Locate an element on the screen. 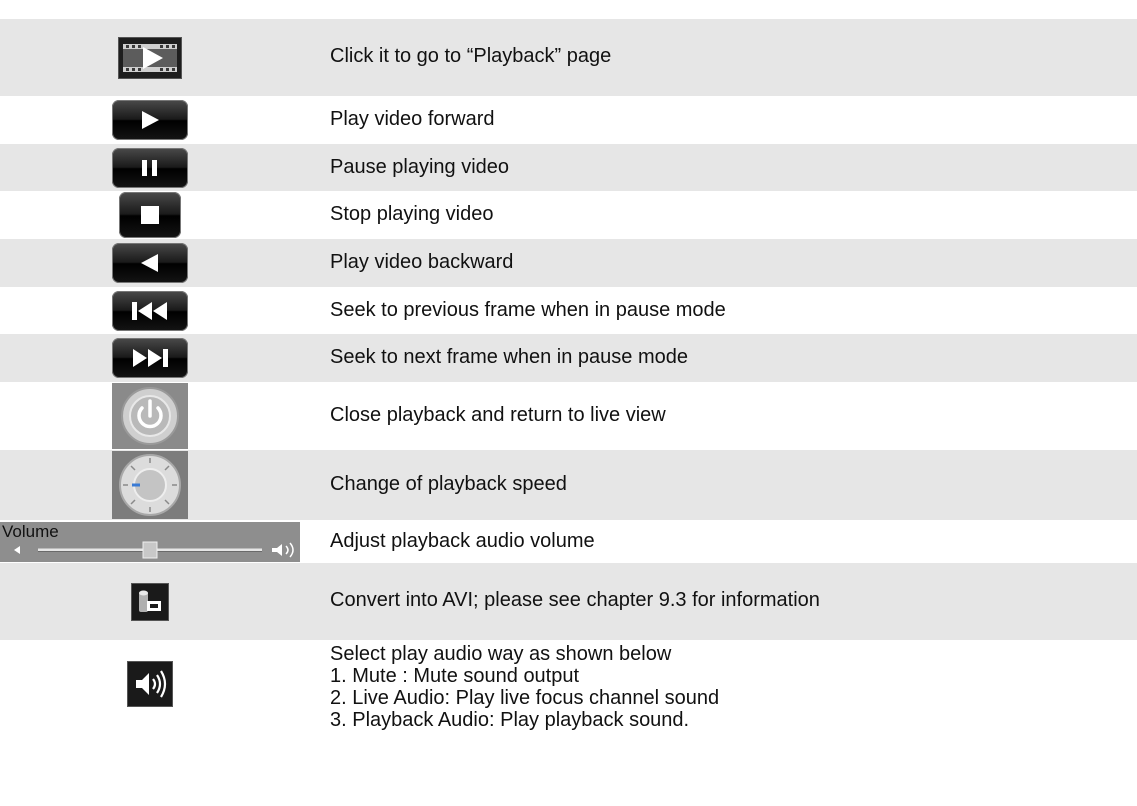 This screenshot has height=806, width=1137. list-item: Click it to go to “Playback” page is located at coordinates (568, 57).